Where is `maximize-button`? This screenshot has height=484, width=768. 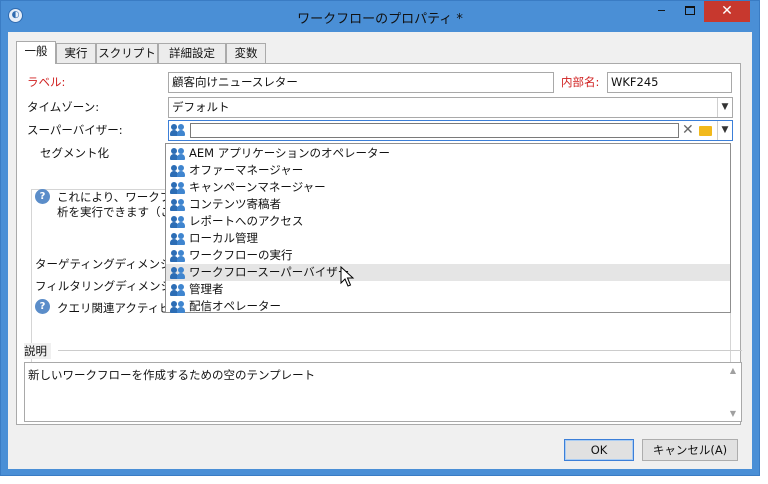
maximize-button is located at coordinates (689, 11).